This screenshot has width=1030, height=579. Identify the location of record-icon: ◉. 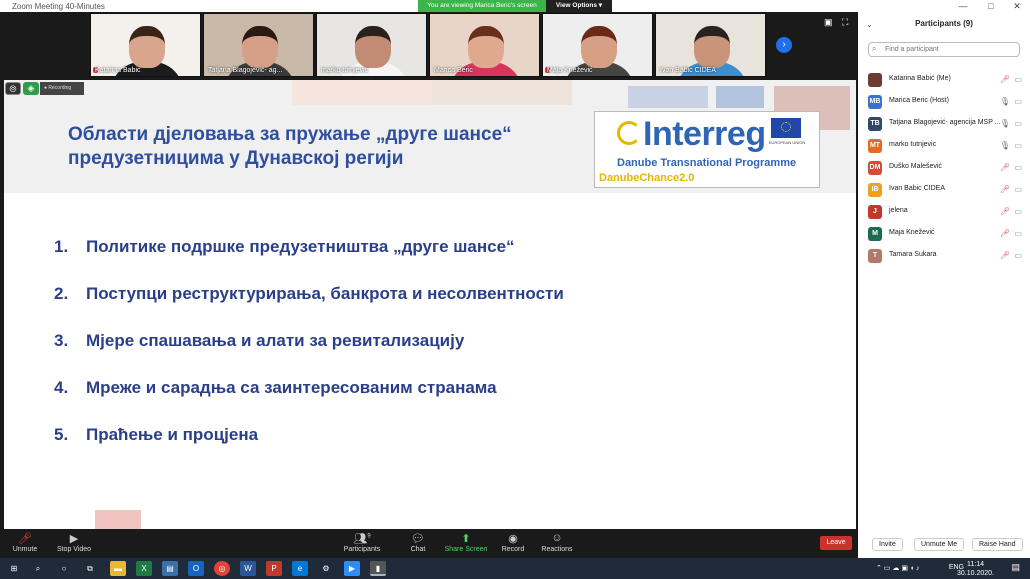
(513, 539).